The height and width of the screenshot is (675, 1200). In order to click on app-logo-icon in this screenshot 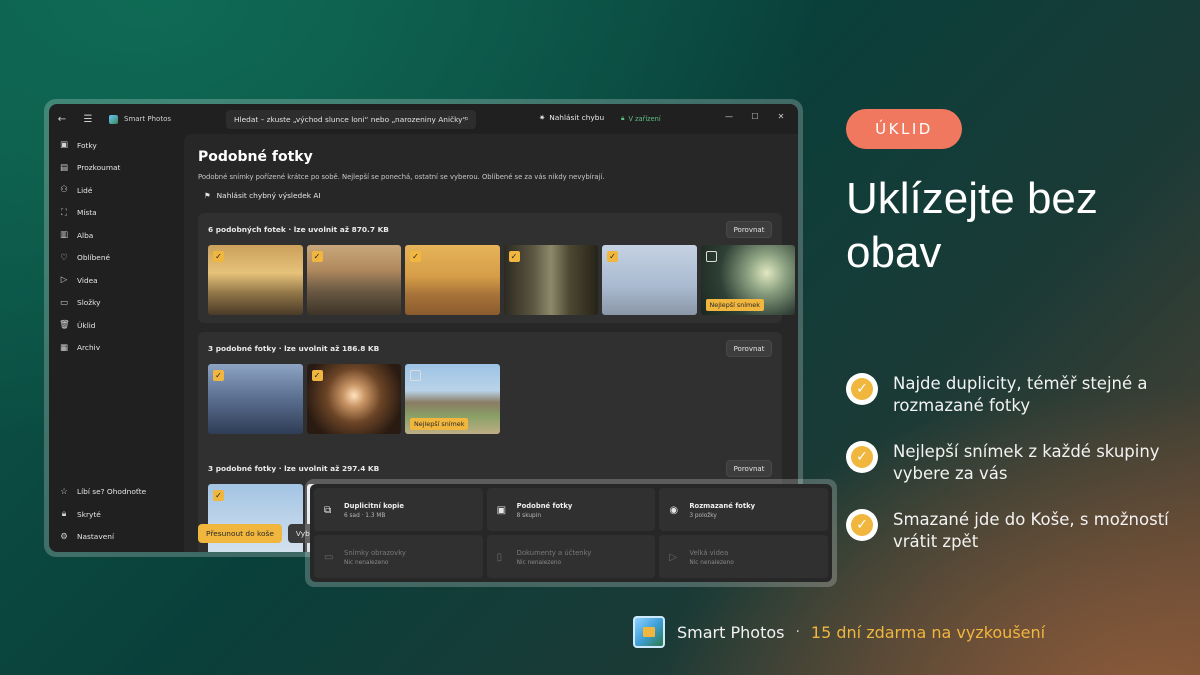, I will do `click(649, 632)`.